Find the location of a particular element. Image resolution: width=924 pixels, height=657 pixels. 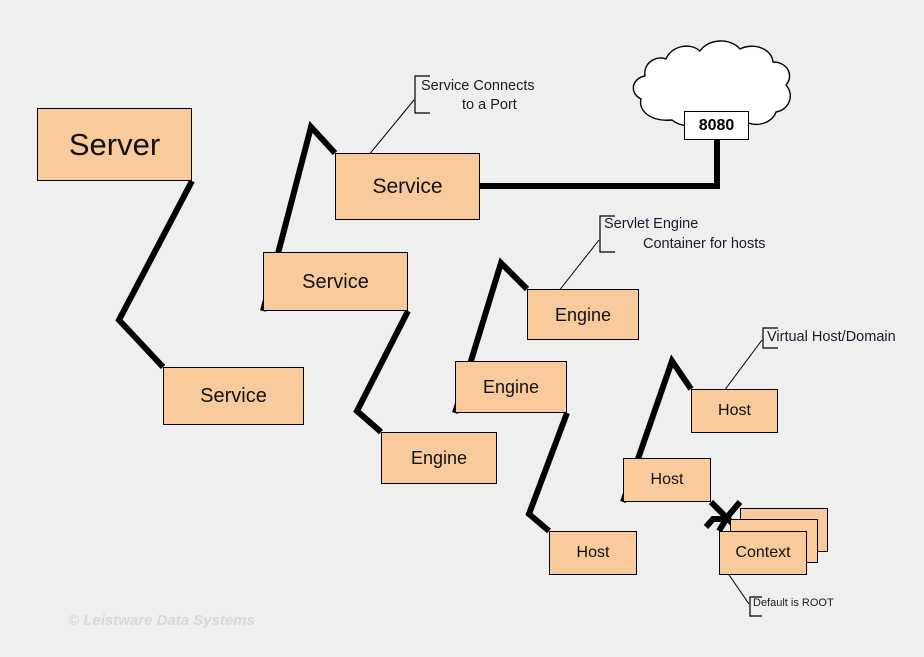

node-service-1: Service is located at coordinates (407, 186).